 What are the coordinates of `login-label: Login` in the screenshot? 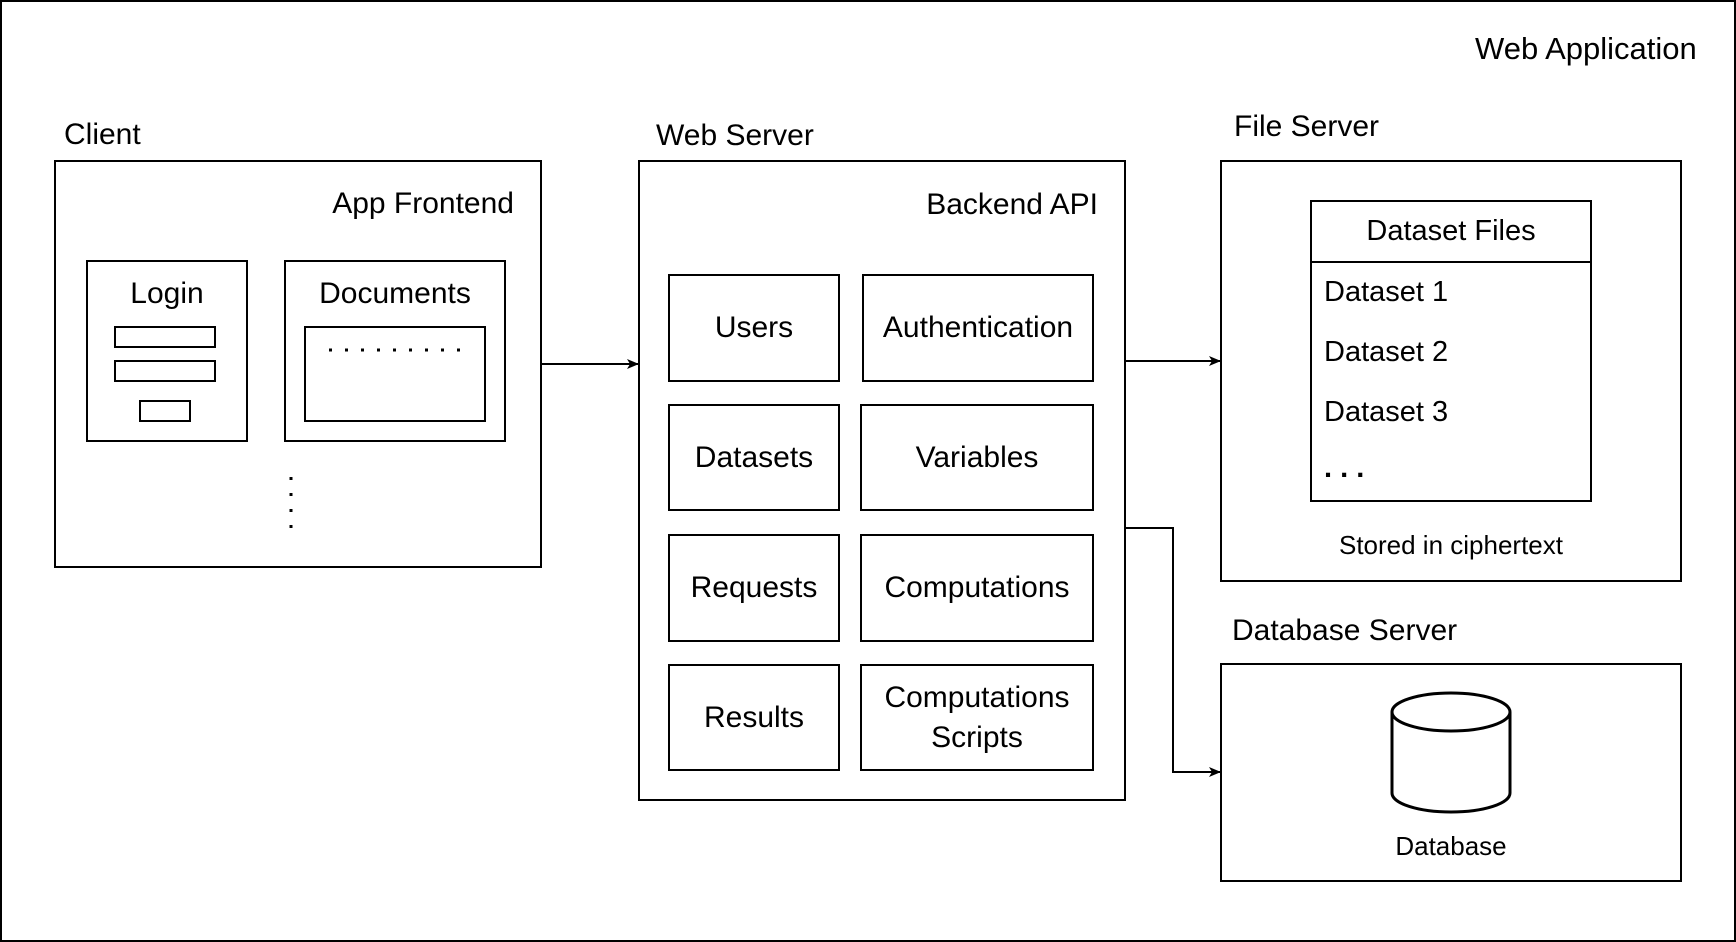 It's located at (167, 293).